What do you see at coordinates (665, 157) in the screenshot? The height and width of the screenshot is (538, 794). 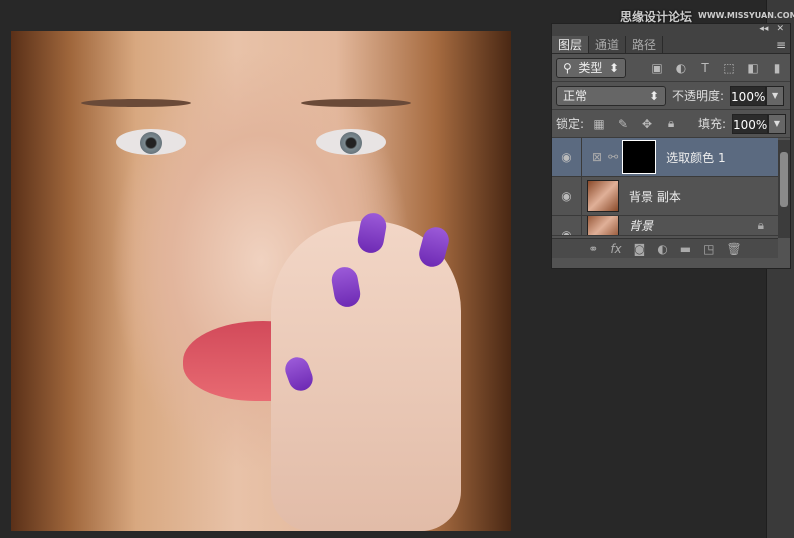 I see `layer-row: ◉ ⊠ ⚯ 选取颜色 1` at bounding box center [665, 157].